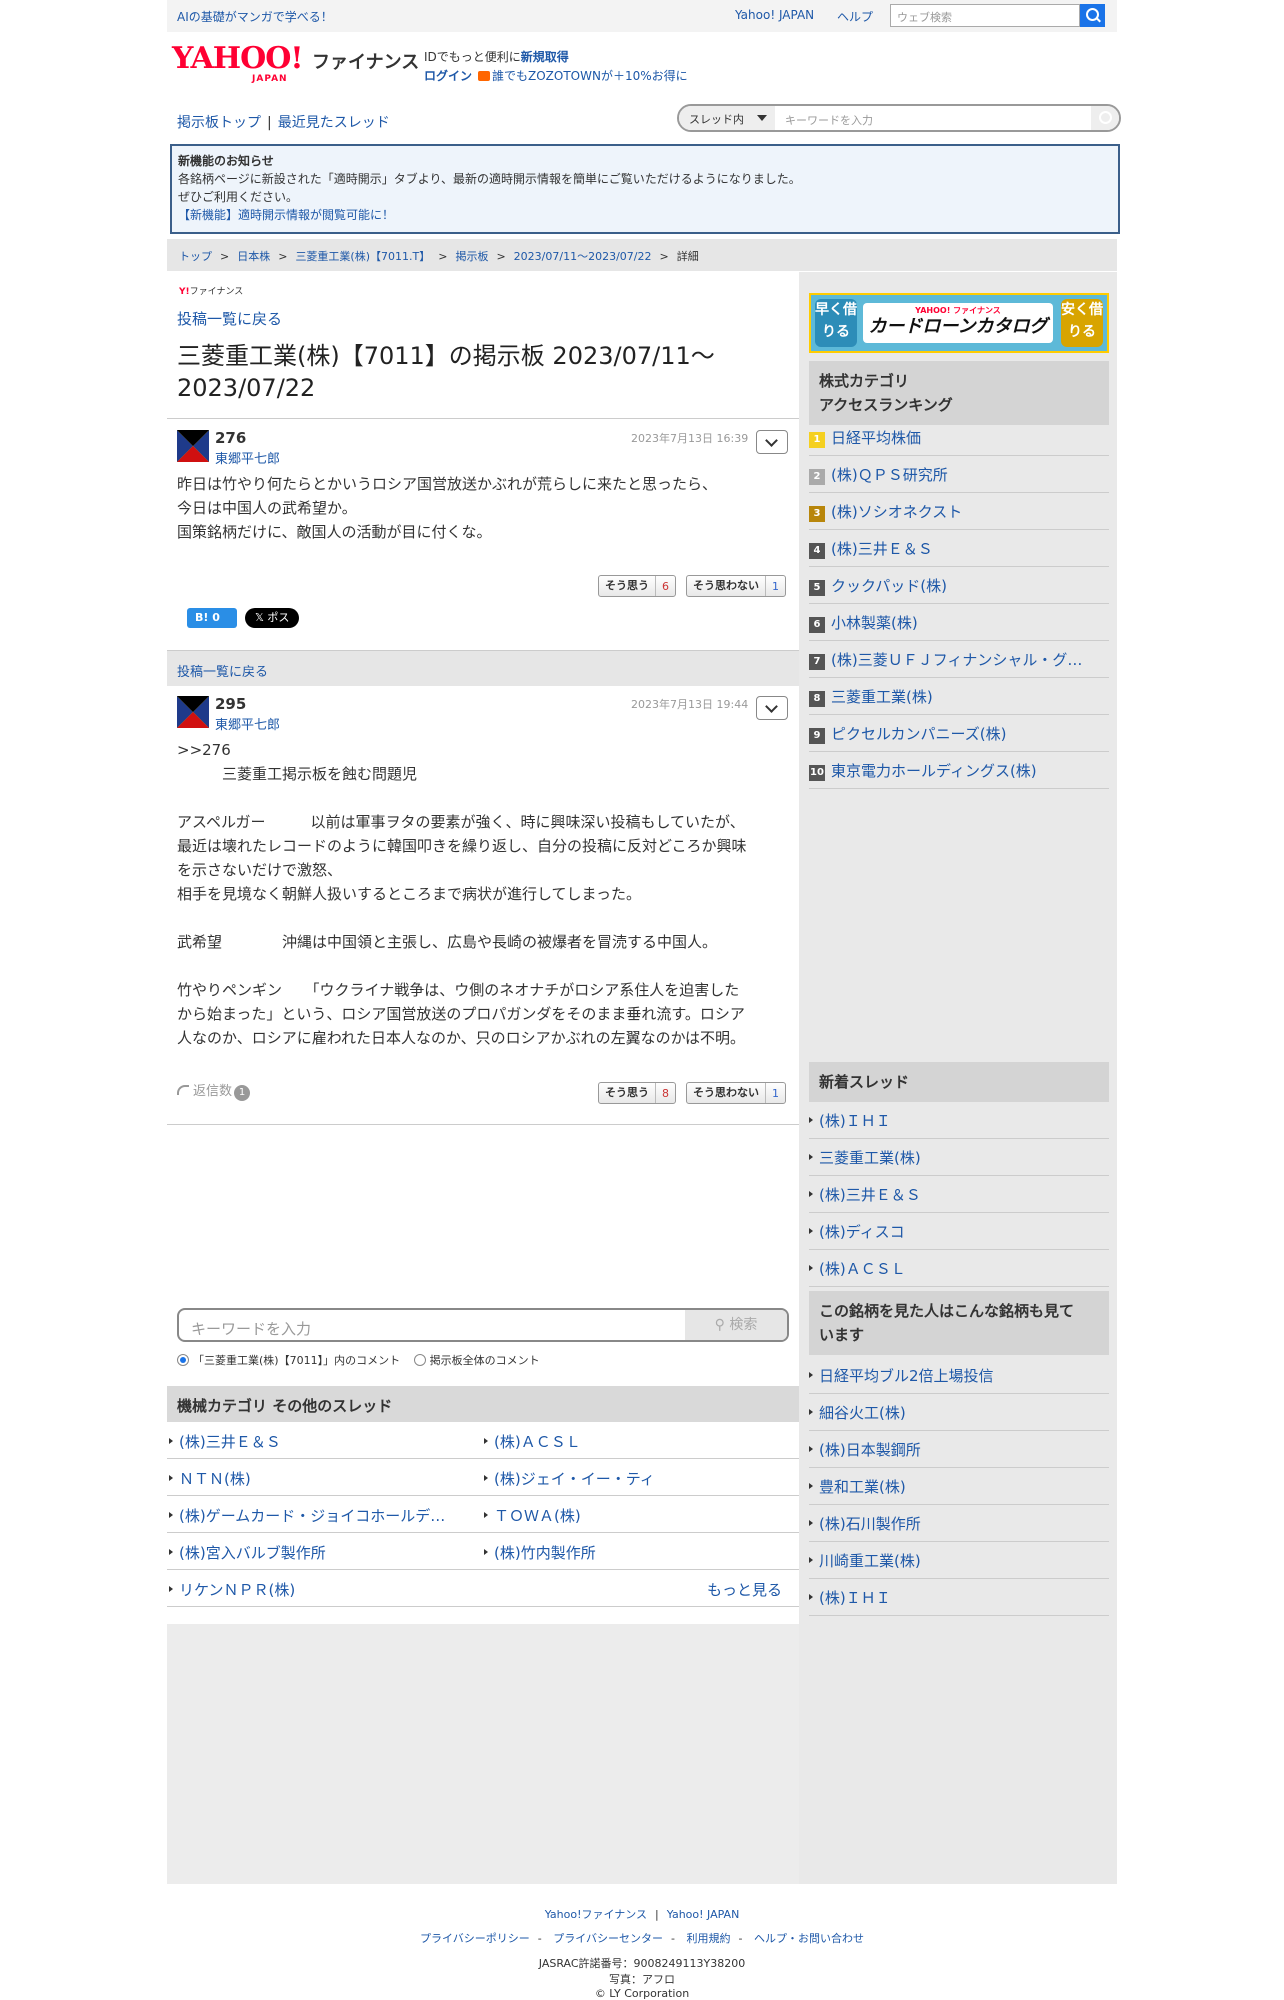  Describe the element at coordinates (985, 15) in the screenshot. I see `web-search-input: ウェブ検索` at that location.